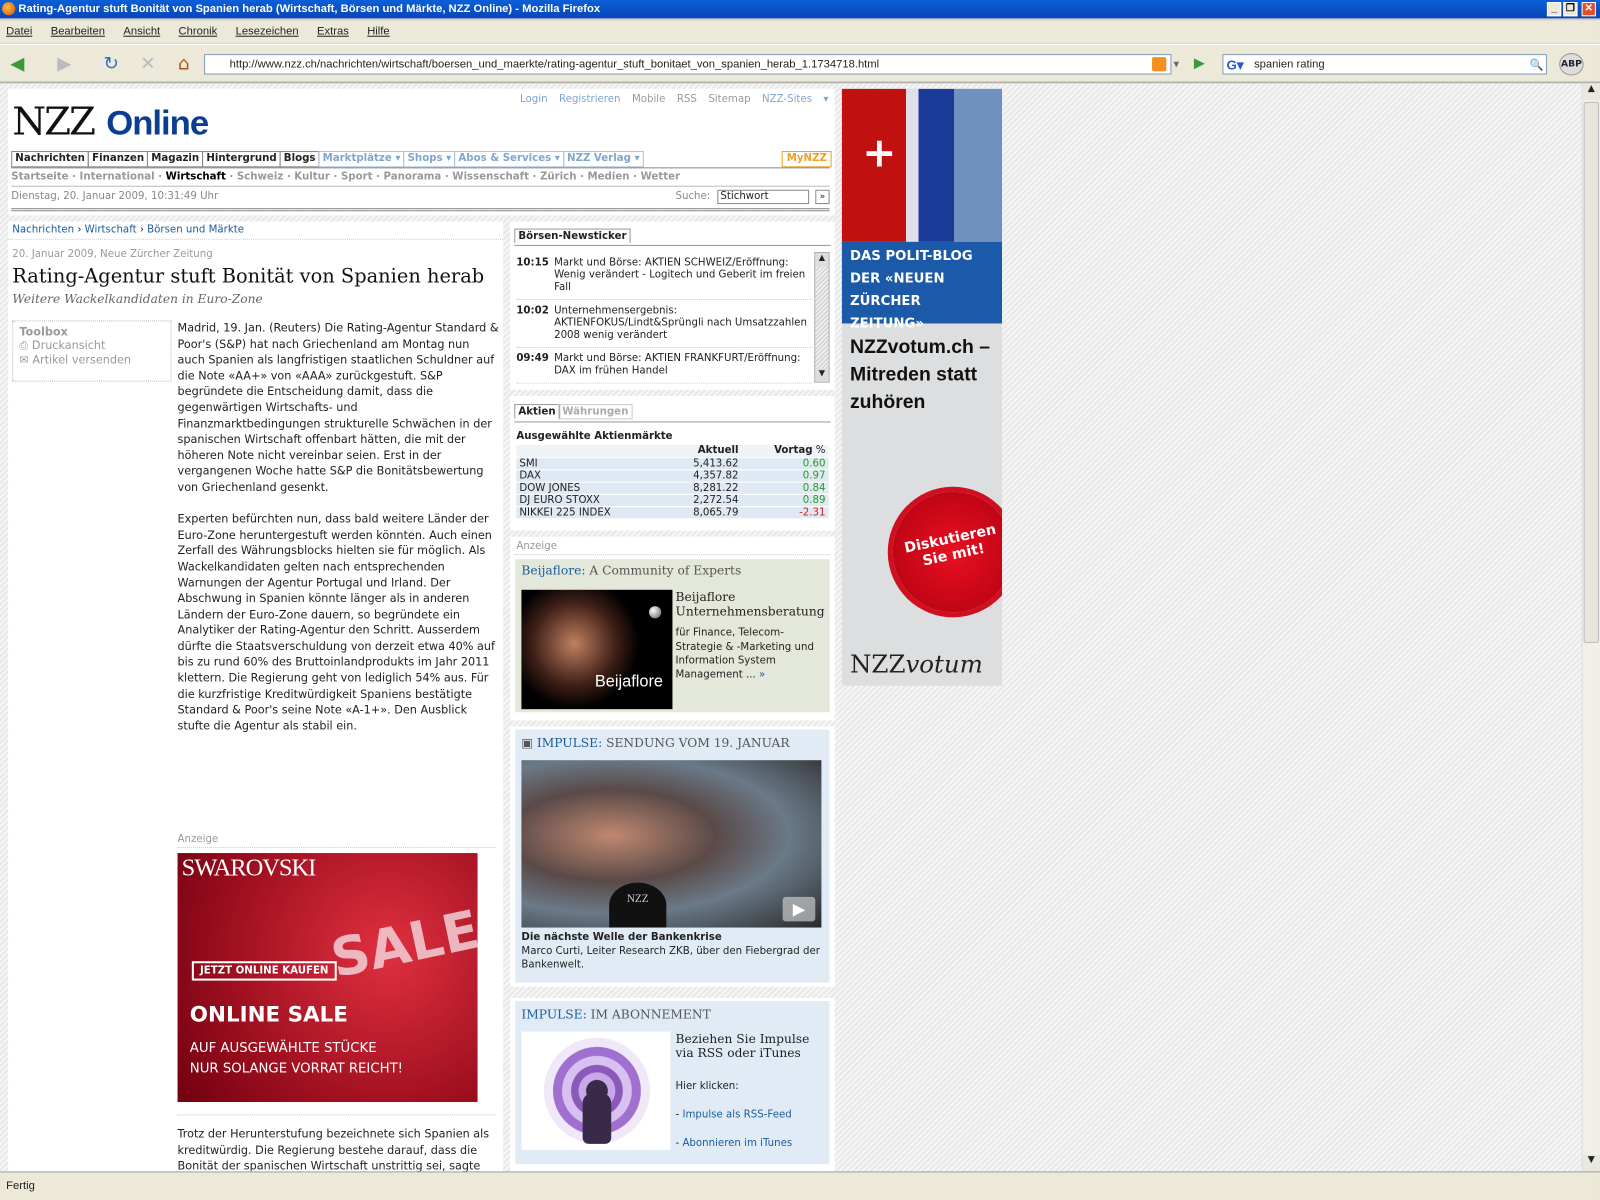 The width and height of the screenshot is (1600, 1200). What do you see at coordinates (26, 360) in the screenshot?
I see `envelope-icon: ✉` at bounding box center [26, 360].